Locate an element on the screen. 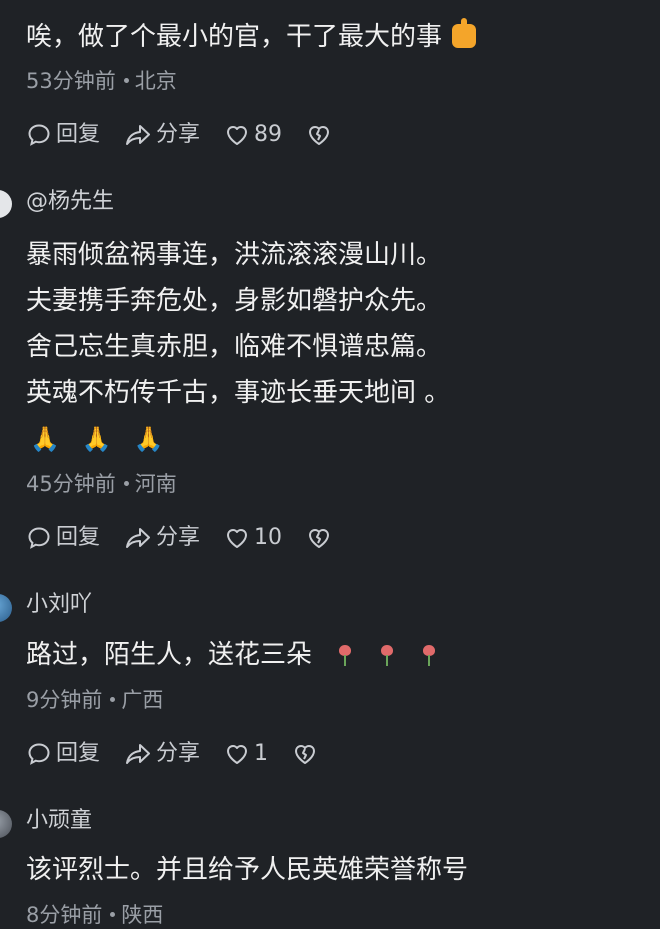  comment-meta: 45分钟前 河南 is located at coordinates (101, 484).